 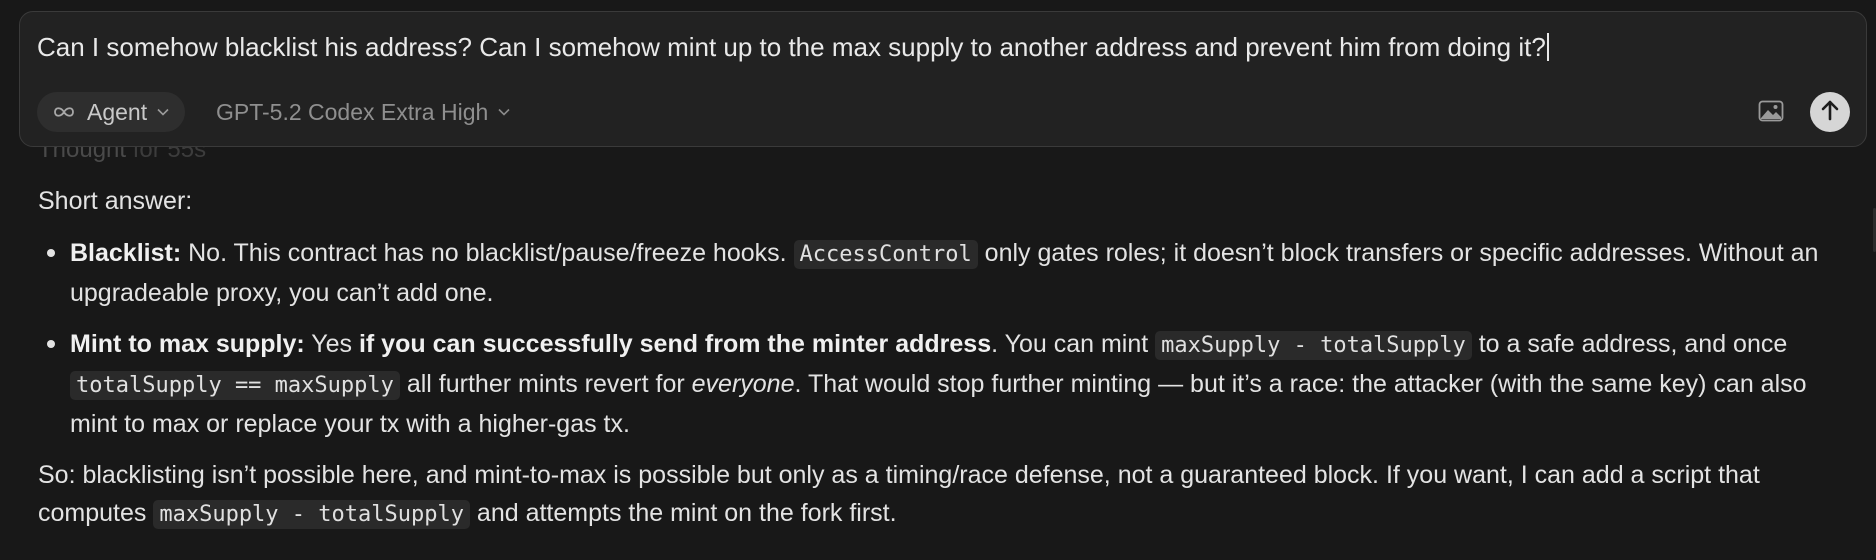 I want to click on bullet-text: all further mints revert for, so click(x=545, y=384).